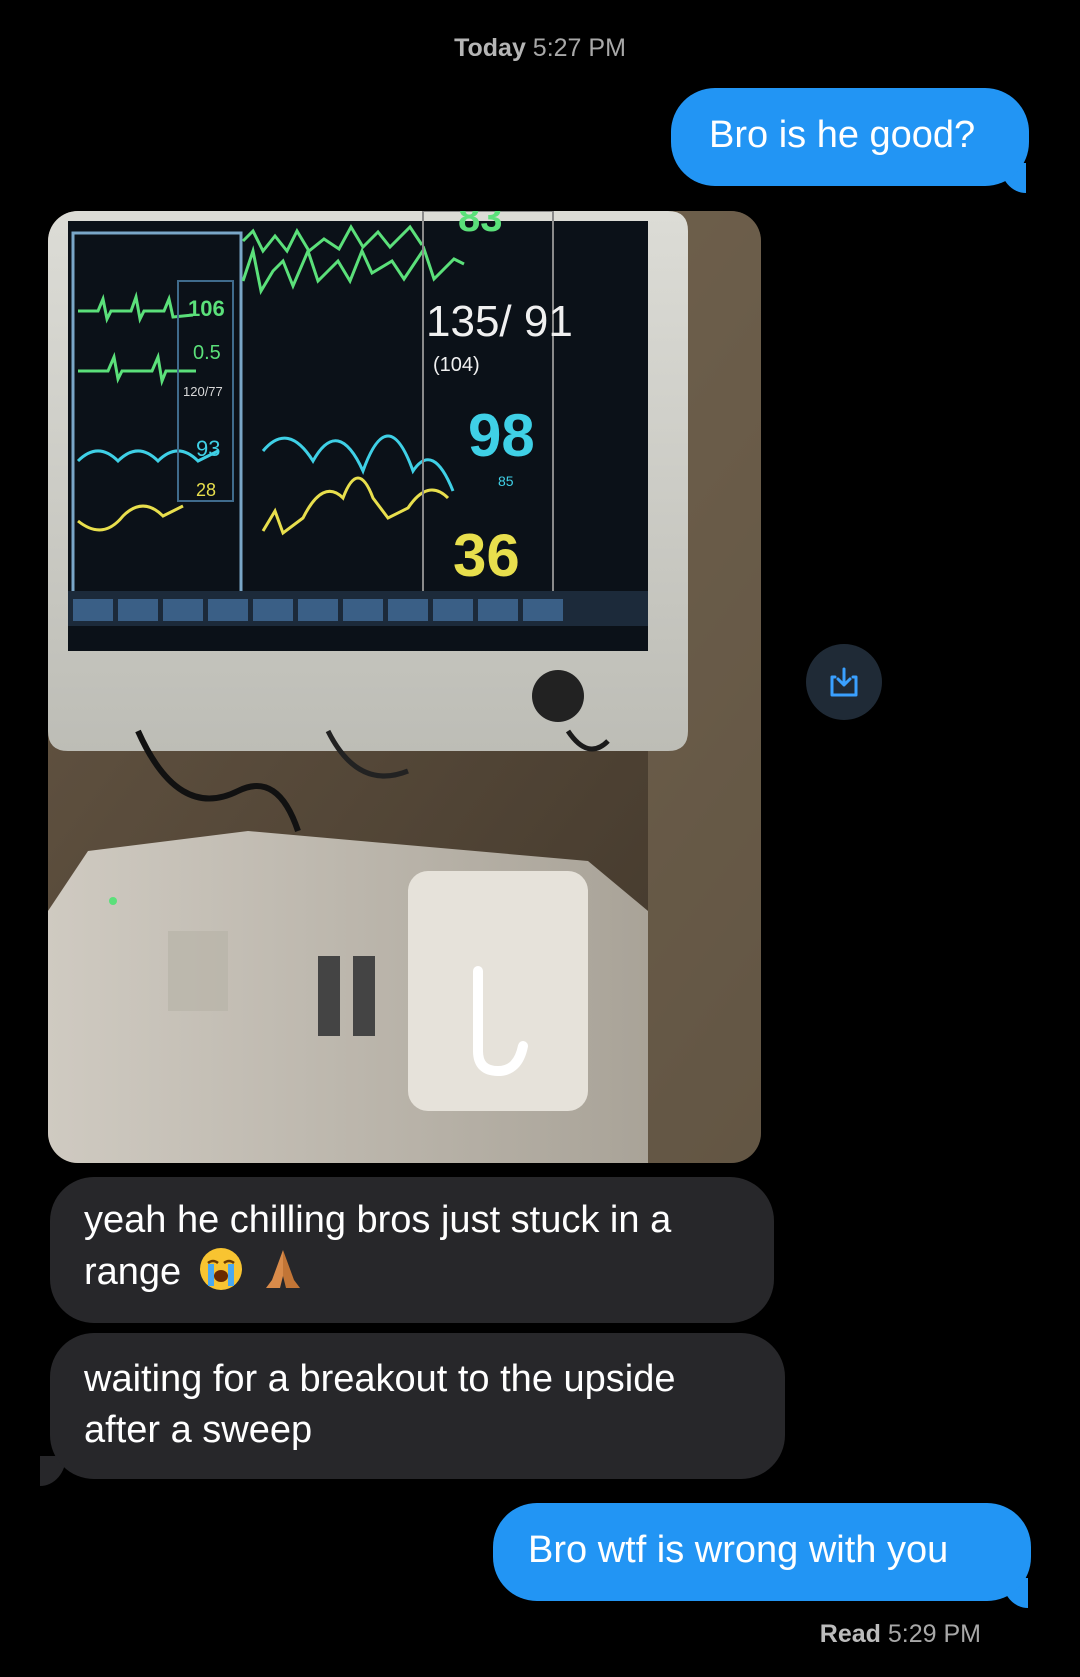  What do you see at coordinates (206, 490) in the screenshot?
I see `small-resp-value: 28` at bounding box center [206, 490].